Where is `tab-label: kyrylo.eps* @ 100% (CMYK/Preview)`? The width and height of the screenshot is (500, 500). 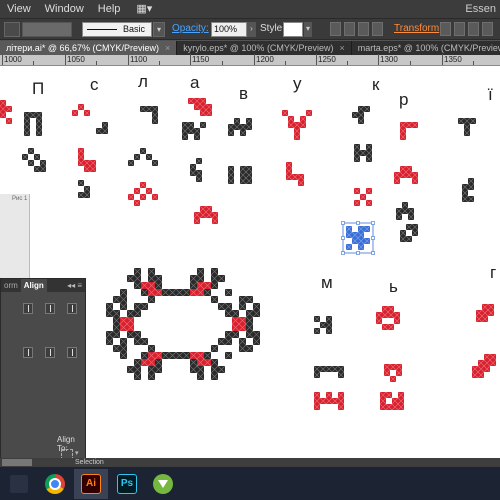
tab-label: kyrylo.eps* @ 100% (CMYK/Preview) is located at coordinates (258, 48).